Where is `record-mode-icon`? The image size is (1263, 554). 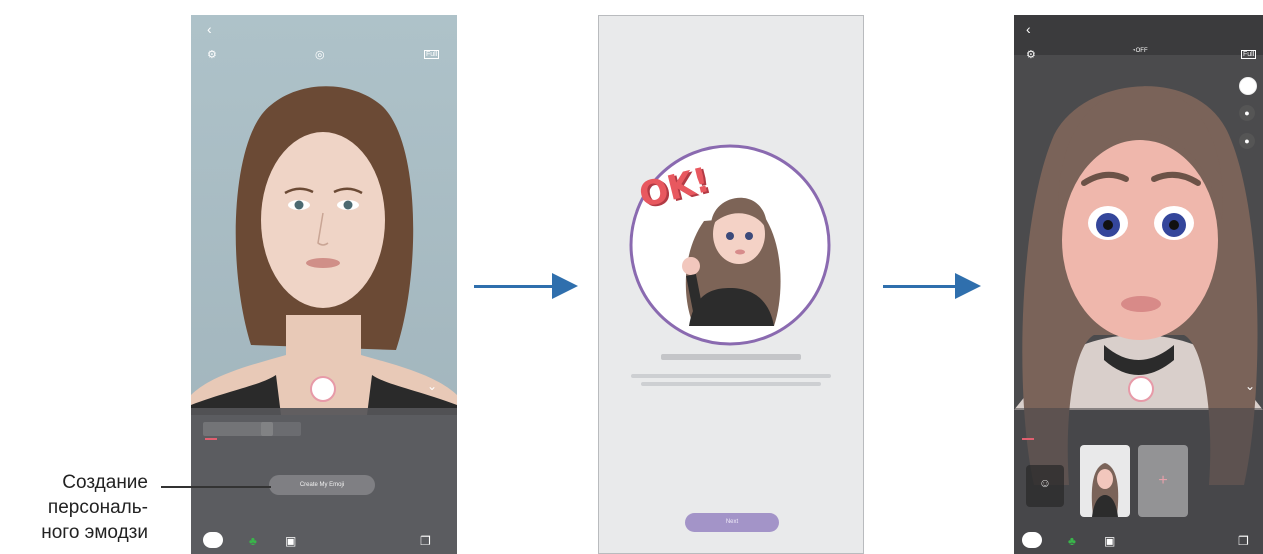
record-mode-icon is located at coordinates (1248, 86).